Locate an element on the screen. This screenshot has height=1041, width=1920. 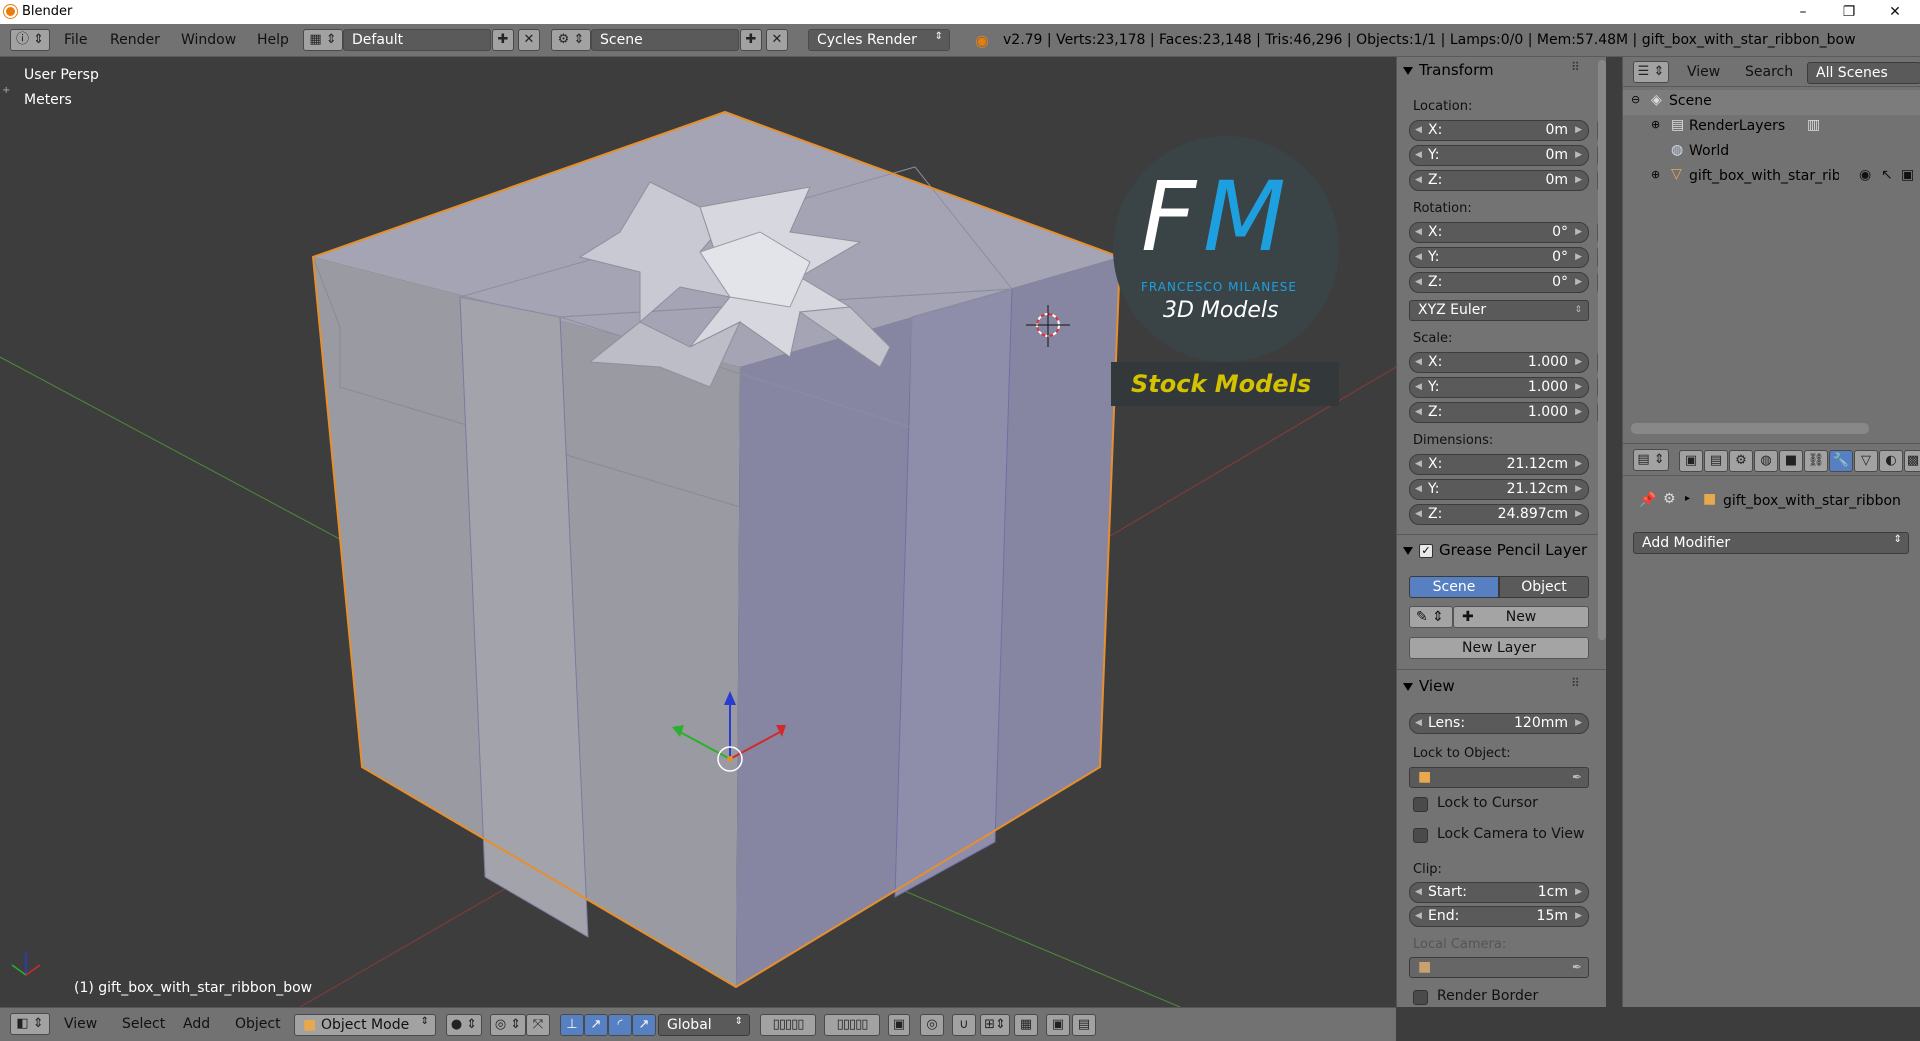
proportional-edit-button: ◎ is located at coordinates (932, 1025).